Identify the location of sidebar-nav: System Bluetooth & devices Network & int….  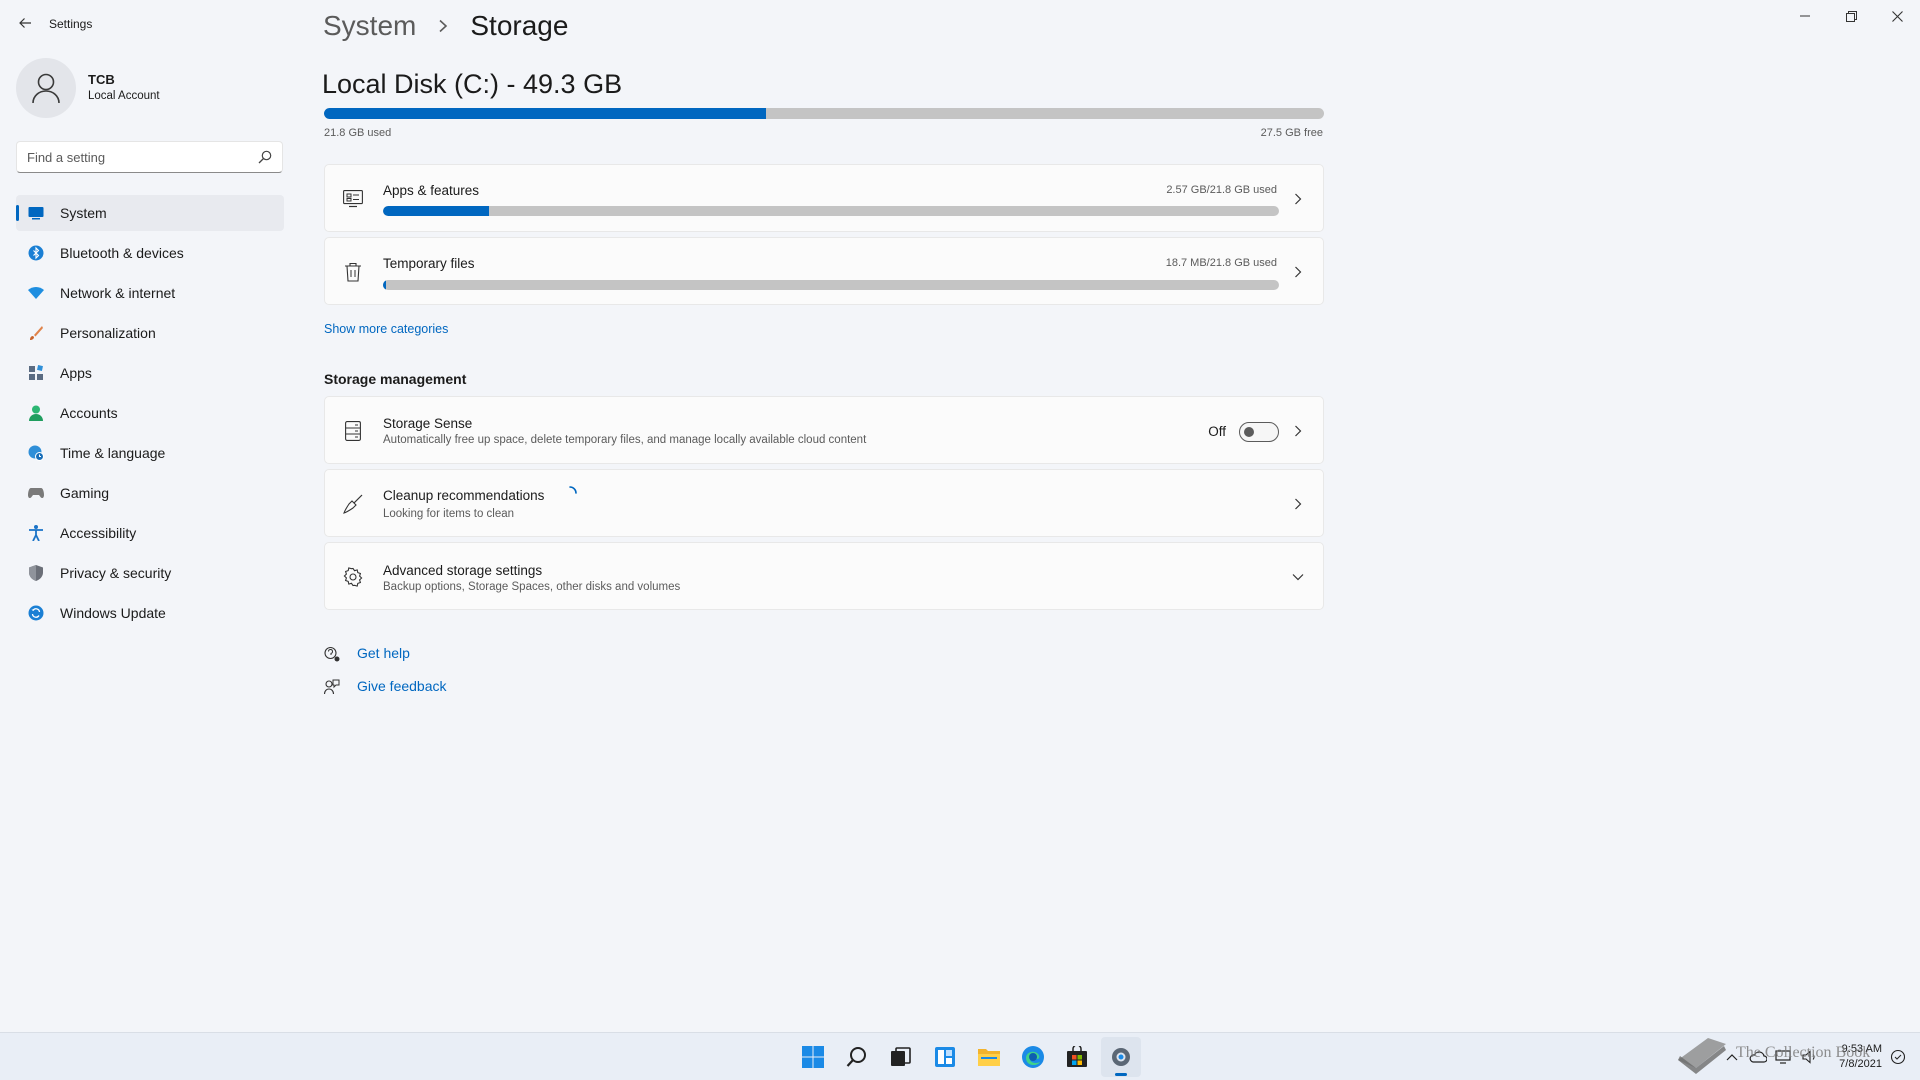
(150, 415).